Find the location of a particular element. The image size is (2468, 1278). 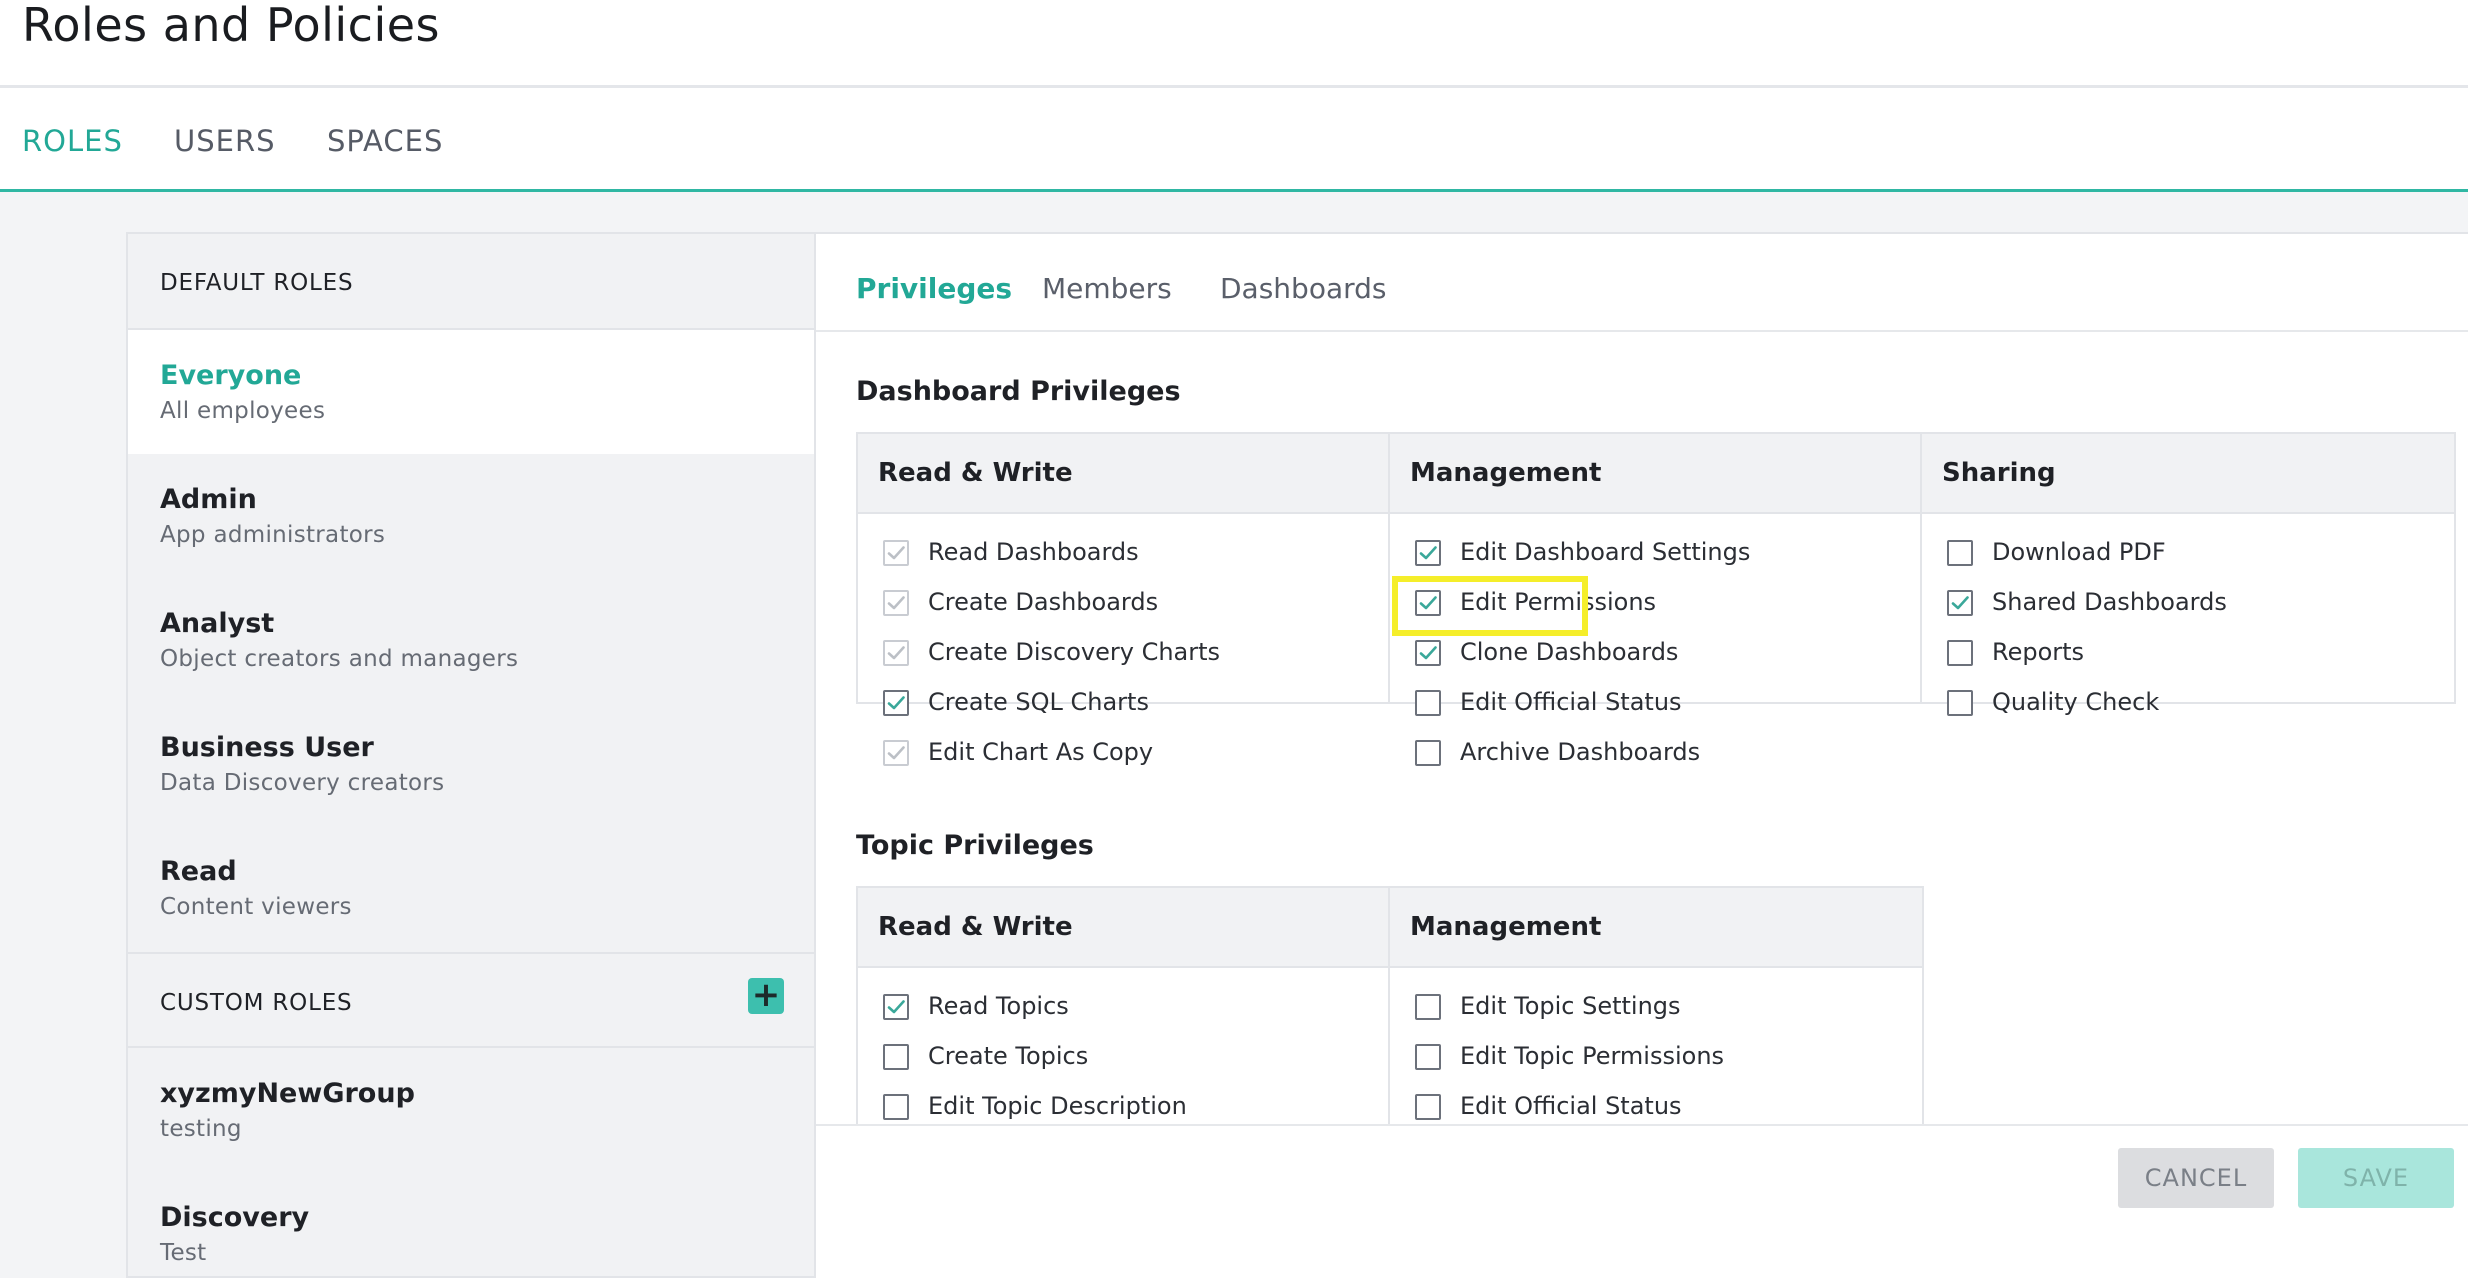

tab-users: USERS is located at coordinates (225, 141).